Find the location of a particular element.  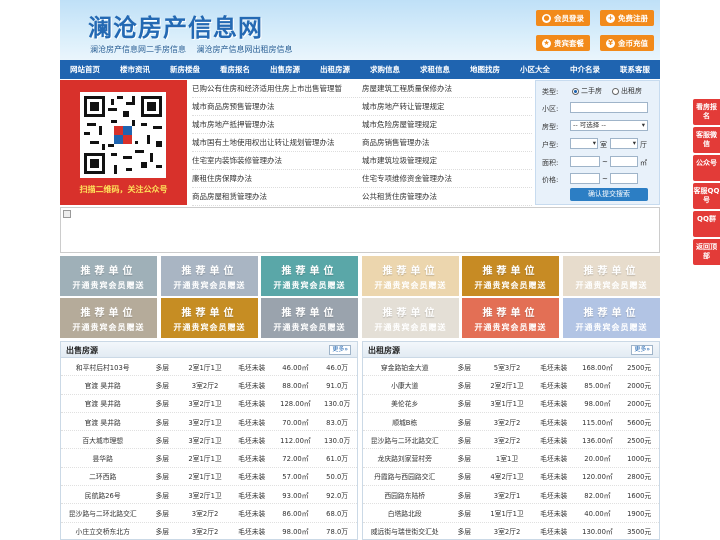

table-row: 民航路26号 多层 3室2厅1卫 毛坯未装 93.00㎡ 92.0万 is located at coordinates (209, 495).